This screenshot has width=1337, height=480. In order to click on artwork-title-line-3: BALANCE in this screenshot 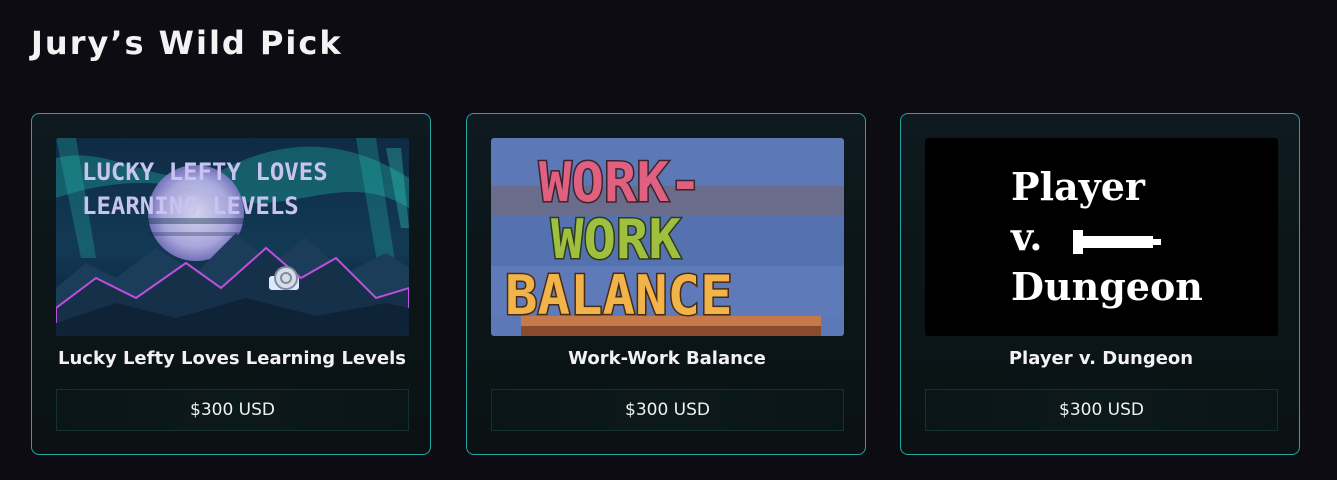, I will do `click(619, 295)`.